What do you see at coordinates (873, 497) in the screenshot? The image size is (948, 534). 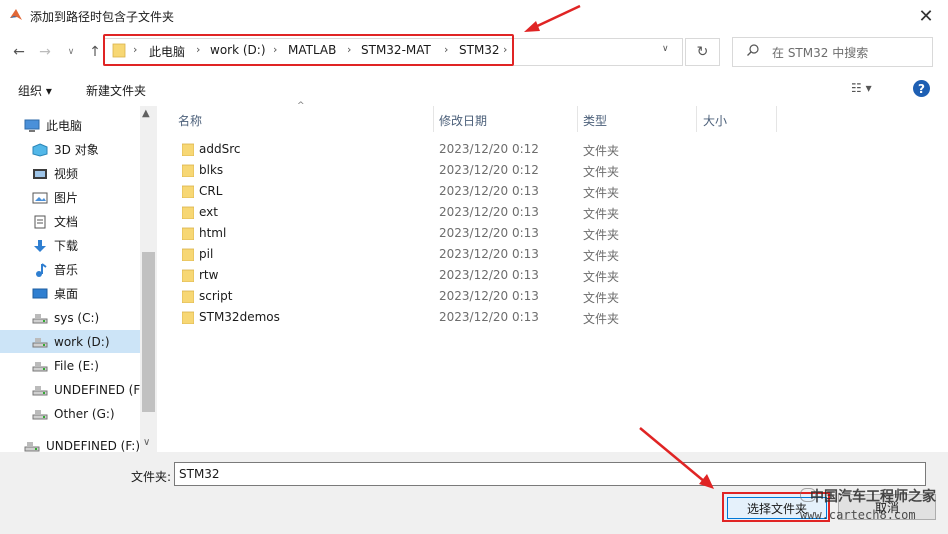 I see `watermark-text: 中国汽车工程师之家` at bounding box center [873, 497].